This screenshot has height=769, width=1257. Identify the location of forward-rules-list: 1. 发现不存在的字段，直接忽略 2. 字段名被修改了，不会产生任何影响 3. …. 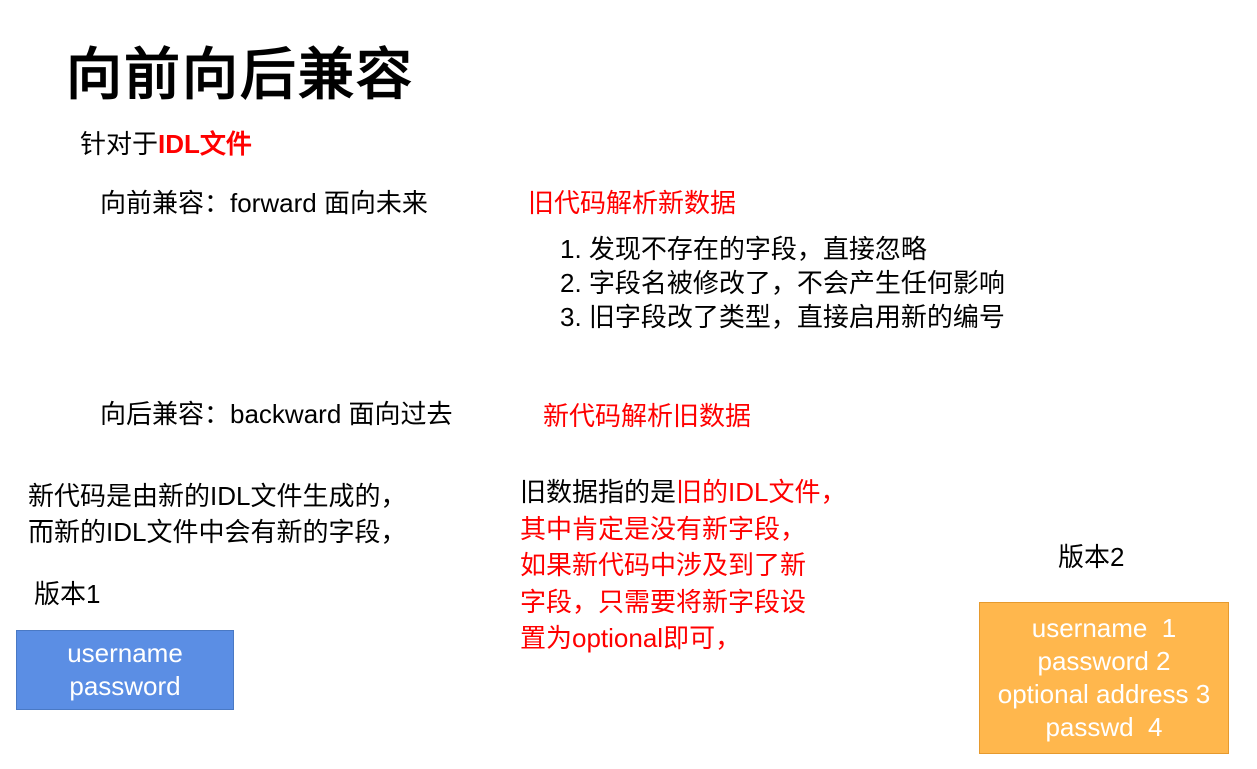
(782, 283).